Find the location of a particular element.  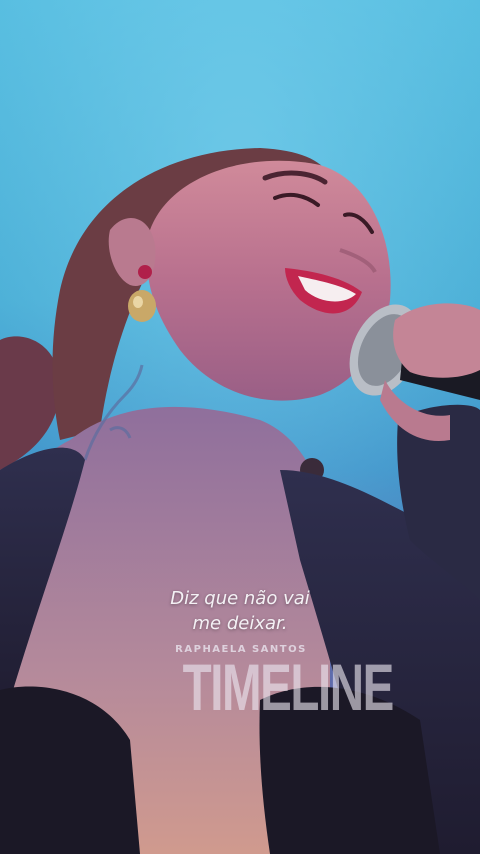

subtitle-line: me deixar. is located at coordinates (240, 623).